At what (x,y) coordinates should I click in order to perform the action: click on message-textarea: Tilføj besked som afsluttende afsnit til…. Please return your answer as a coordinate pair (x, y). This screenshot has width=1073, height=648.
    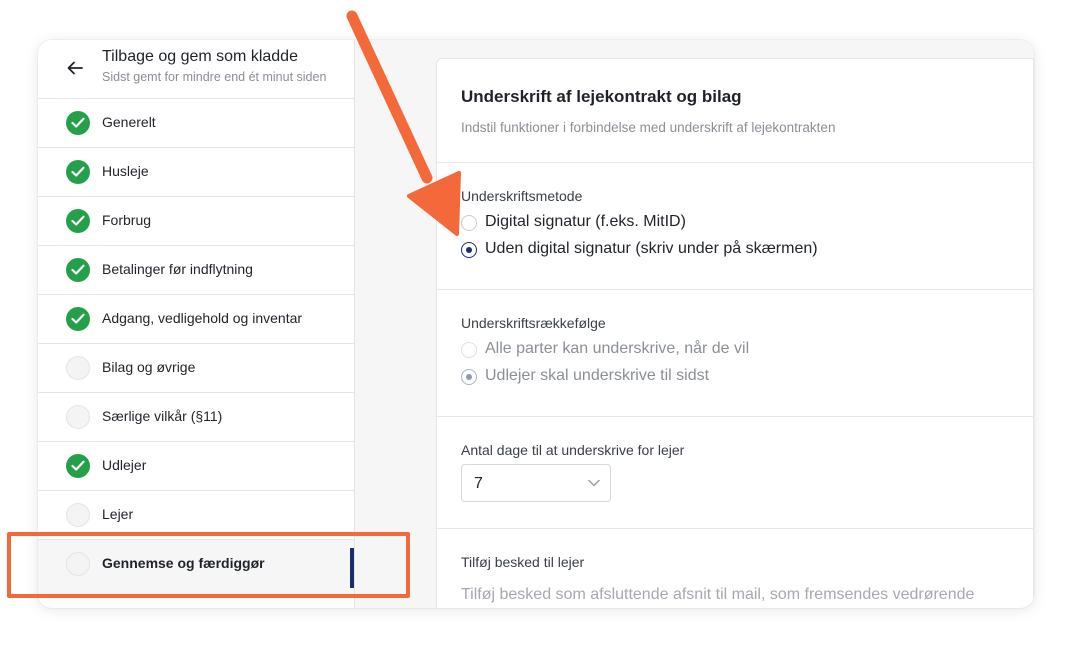
    Looking at the image, I should click on (731, 595).